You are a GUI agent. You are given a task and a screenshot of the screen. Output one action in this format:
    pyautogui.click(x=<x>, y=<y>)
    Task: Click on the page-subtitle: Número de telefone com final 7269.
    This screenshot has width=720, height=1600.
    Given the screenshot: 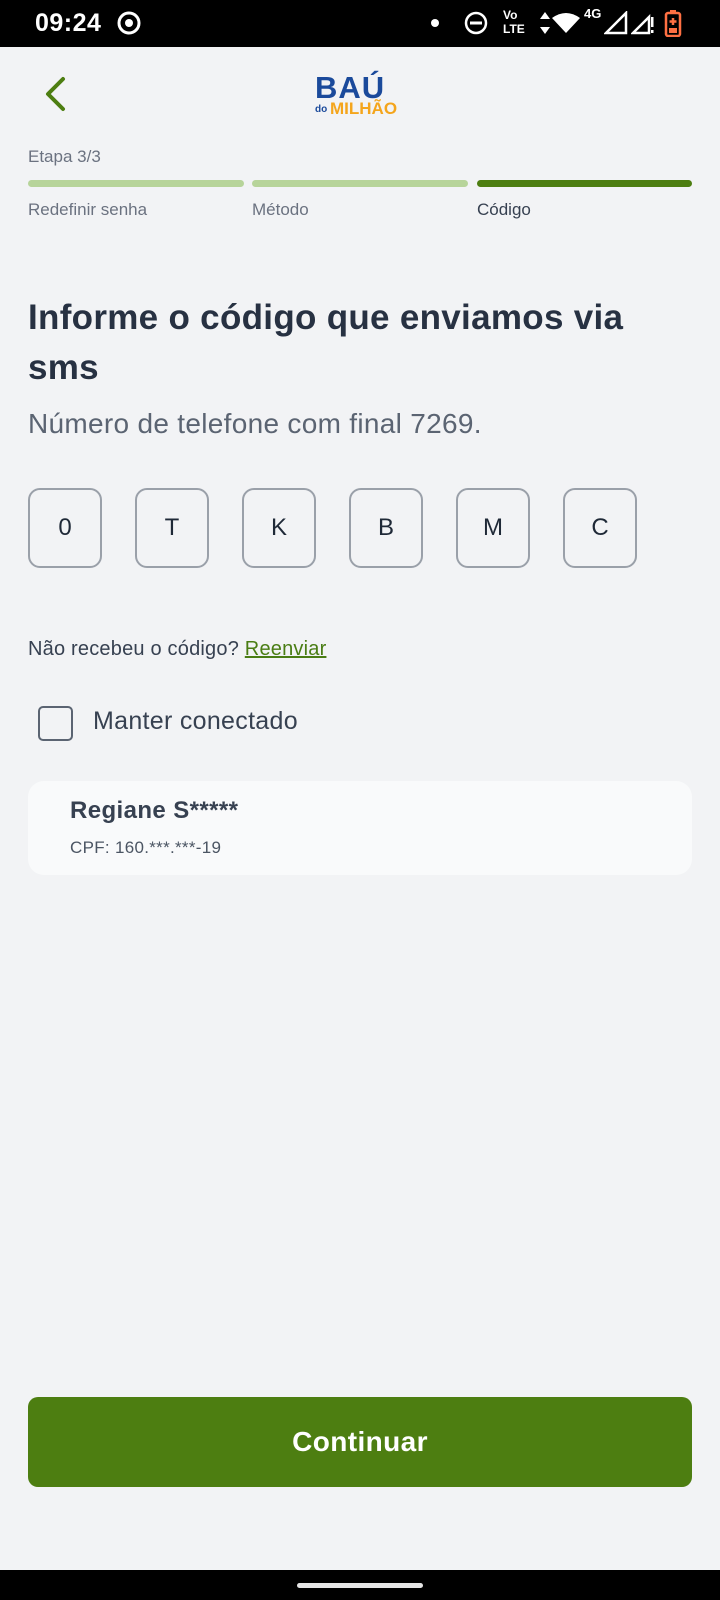 What is the action you would take?
    pyautogui.click(x=255, y=423)
    